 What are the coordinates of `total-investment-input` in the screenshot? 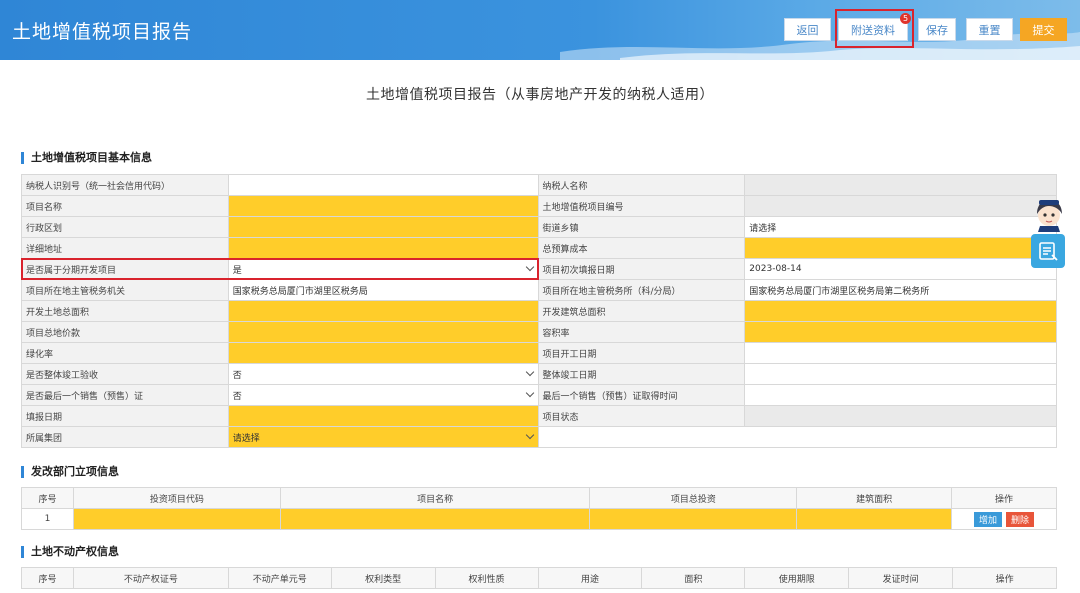 It's located at (694, 519).